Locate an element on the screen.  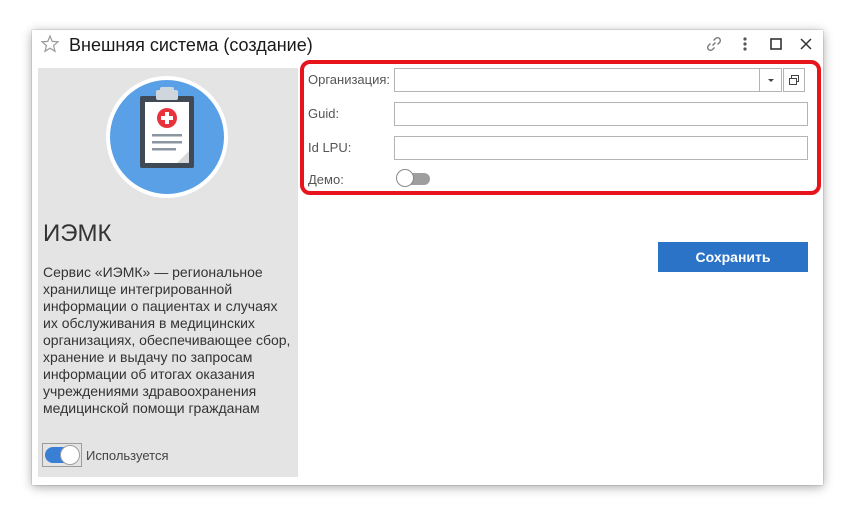
save-button: Сохранить is located at coordinates (733, 257).